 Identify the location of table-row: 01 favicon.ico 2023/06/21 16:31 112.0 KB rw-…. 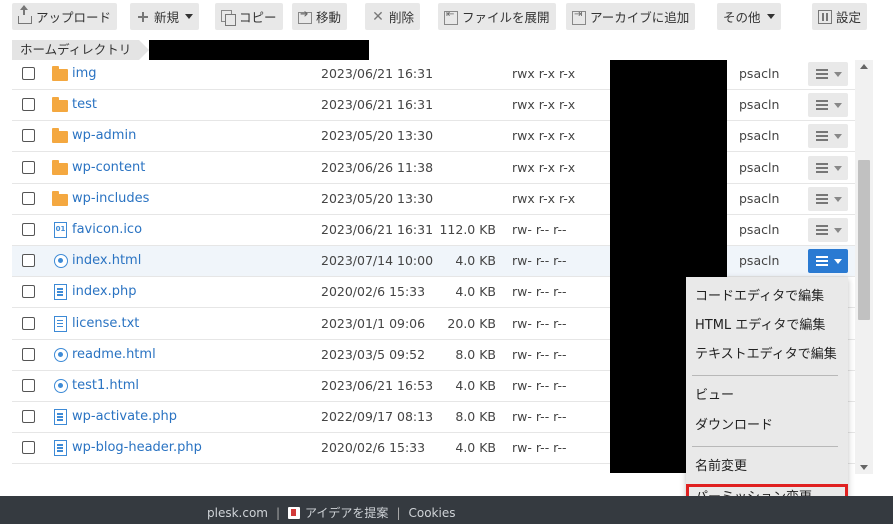
(433, 230).